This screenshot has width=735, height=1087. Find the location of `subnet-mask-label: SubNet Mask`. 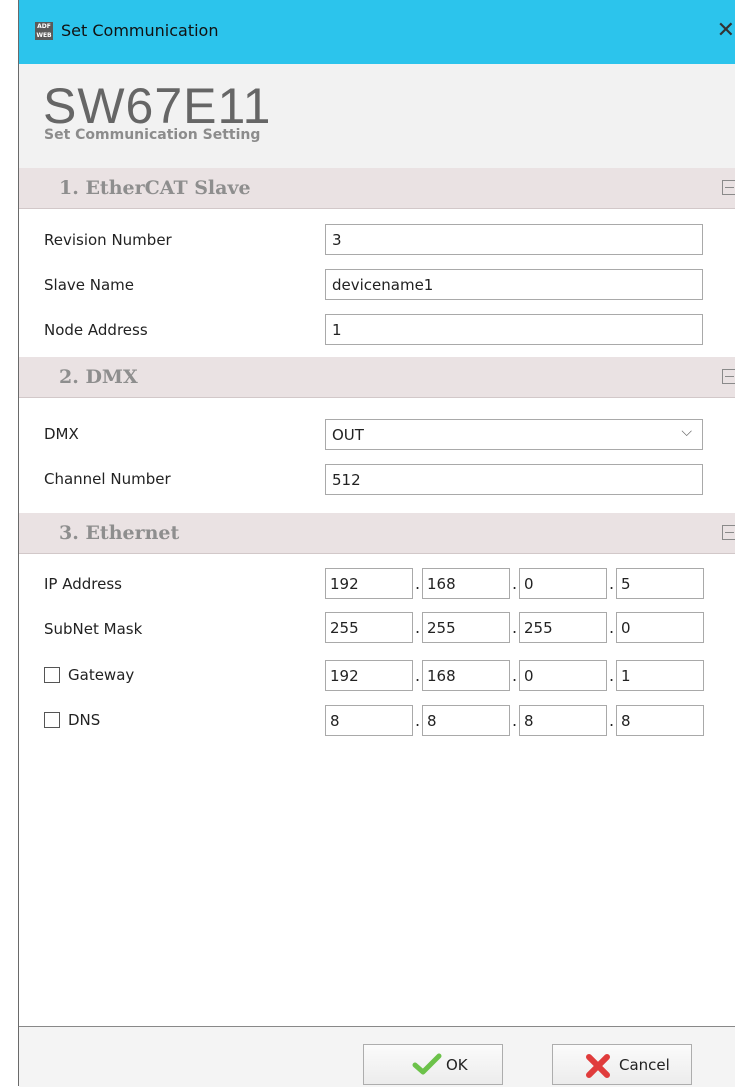

subnet-mask-label: SubNet Mask is located at coordinates (93, 629).